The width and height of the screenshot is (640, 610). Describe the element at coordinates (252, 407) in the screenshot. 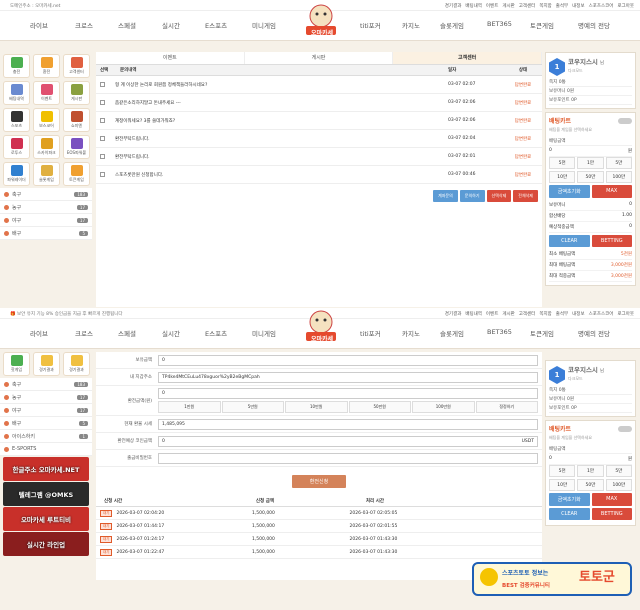

I see `withdraw-quick-button: 5만원` at that location.